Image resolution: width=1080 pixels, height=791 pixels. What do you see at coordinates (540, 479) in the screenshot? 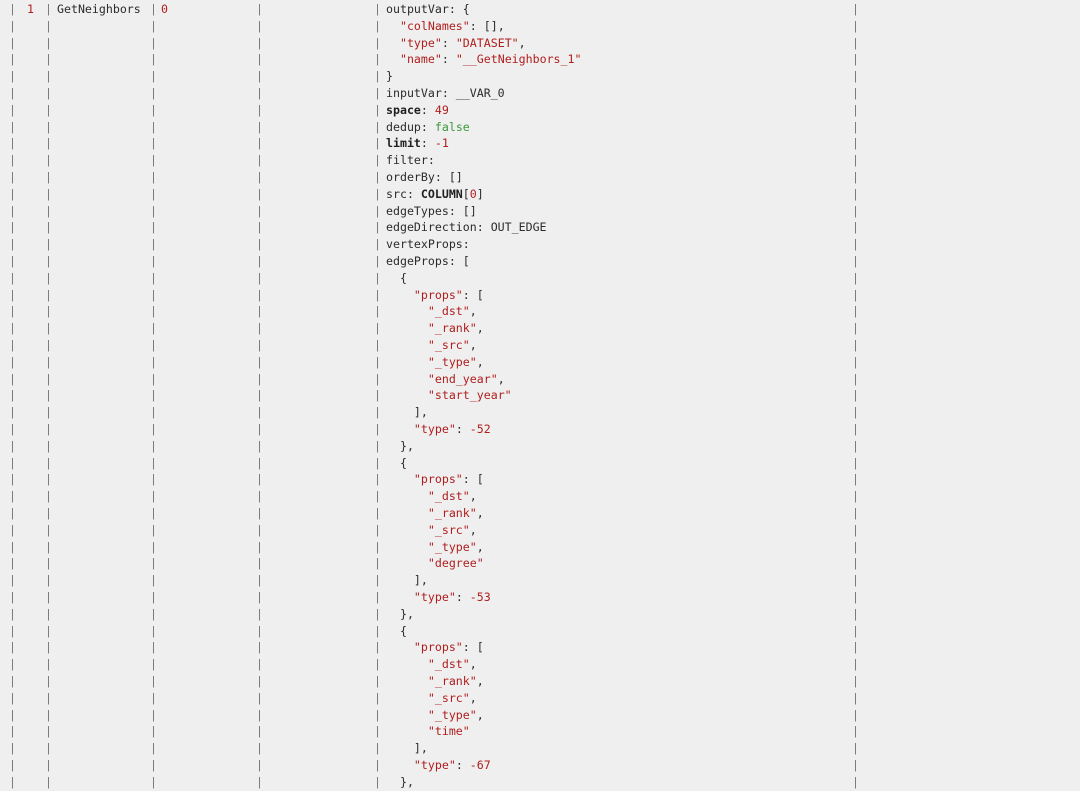
I see `plan-row-continuation-line: | | | | | | "props": [` at bounding box center [540, 479].